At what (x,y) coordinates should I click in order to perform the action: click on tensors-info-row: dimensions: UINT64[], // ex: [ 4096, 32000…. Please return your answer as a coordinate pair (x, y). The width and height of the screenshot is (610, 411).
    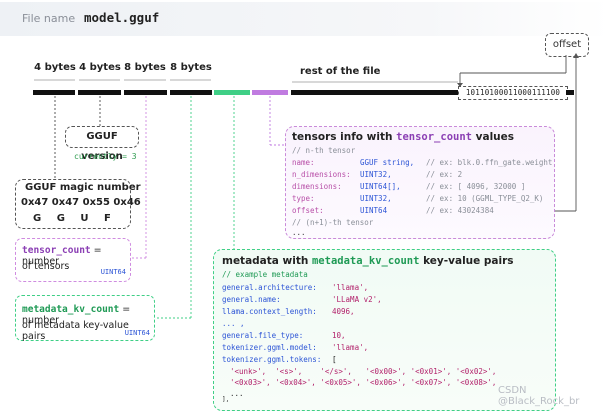
    Looking at the image, I should click on (408, 186).